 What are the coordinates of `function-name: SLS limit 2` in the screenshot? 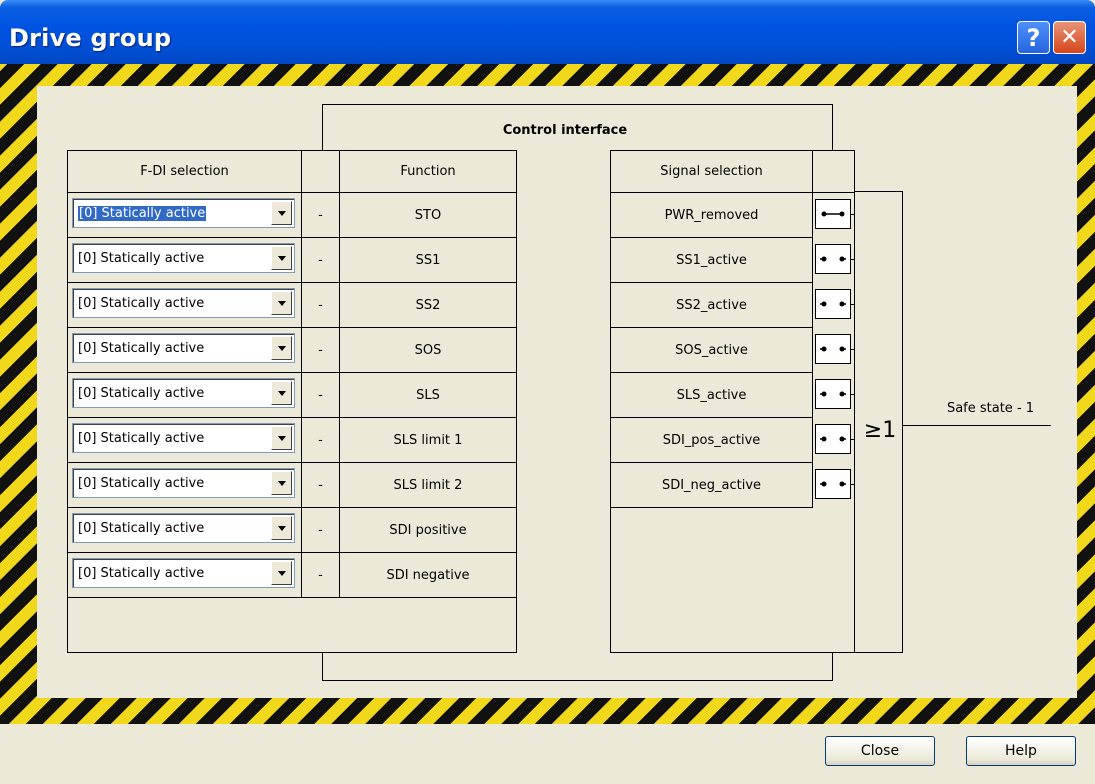 It's located at (428, 485).